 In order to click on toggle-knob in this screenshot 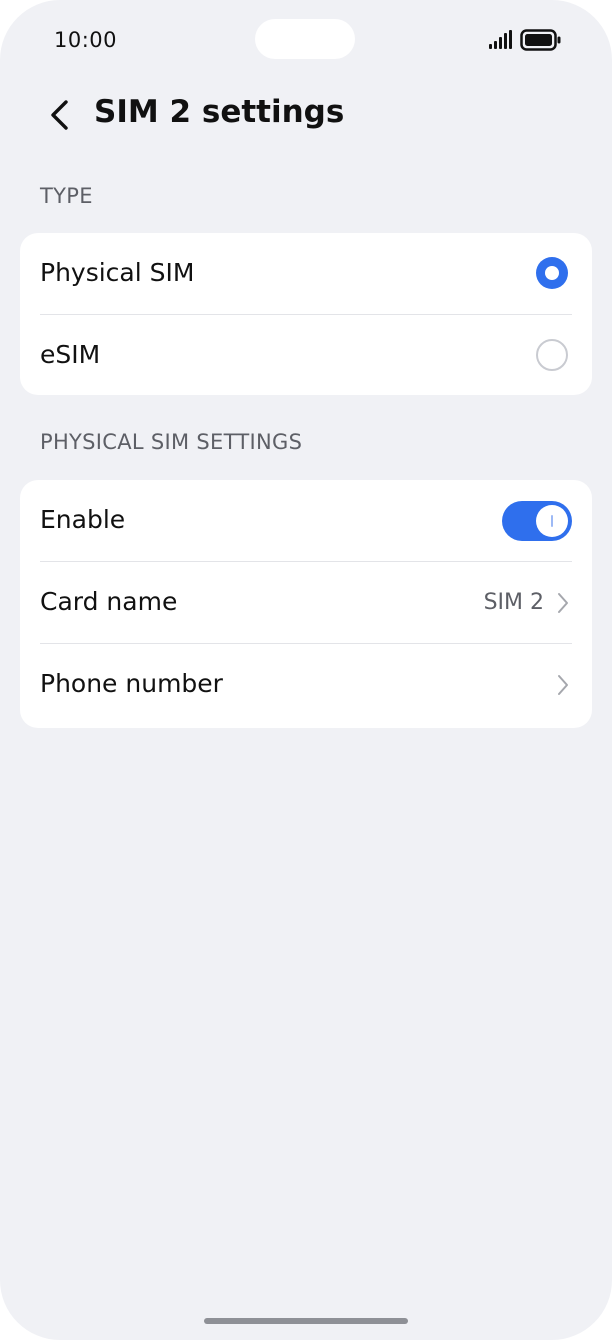, I will do `click(552, 521)`.